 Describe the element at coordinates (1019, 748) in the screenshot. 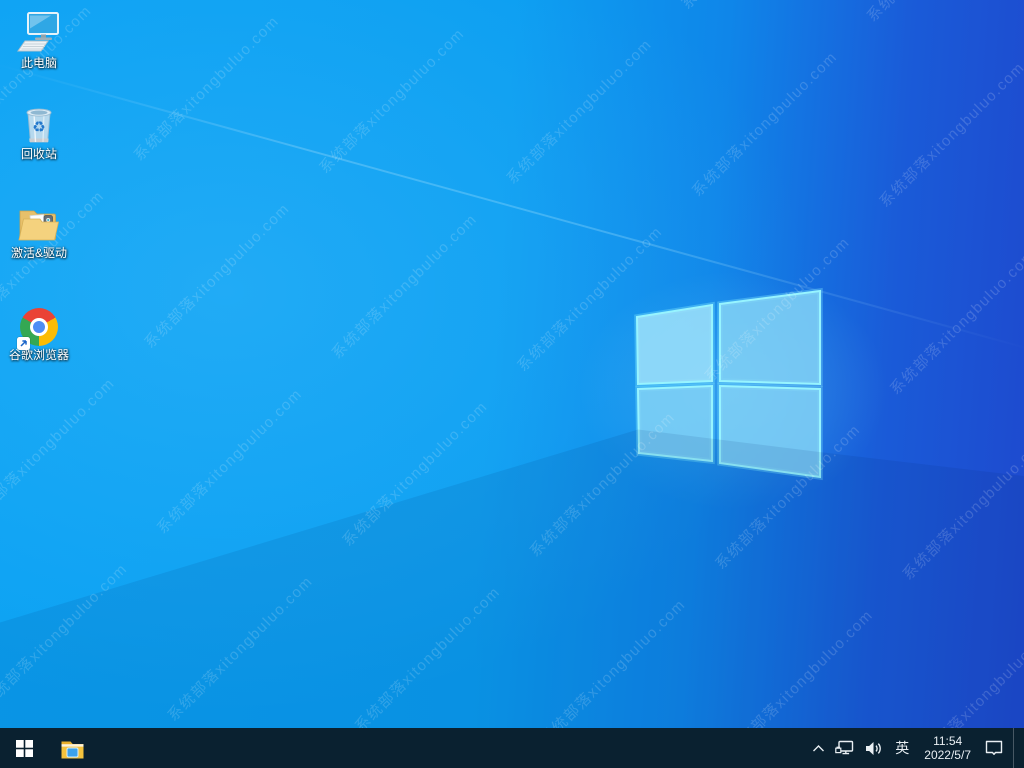

I see `show-desktop-button` at that location.